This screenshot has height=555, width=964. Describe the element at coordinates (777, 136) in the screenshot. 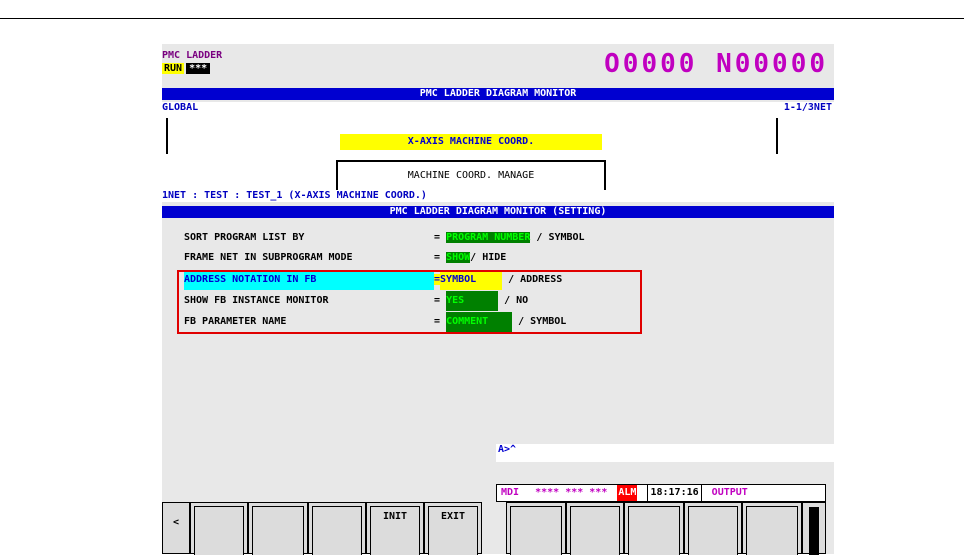

I see `right-power-rail` at that location.